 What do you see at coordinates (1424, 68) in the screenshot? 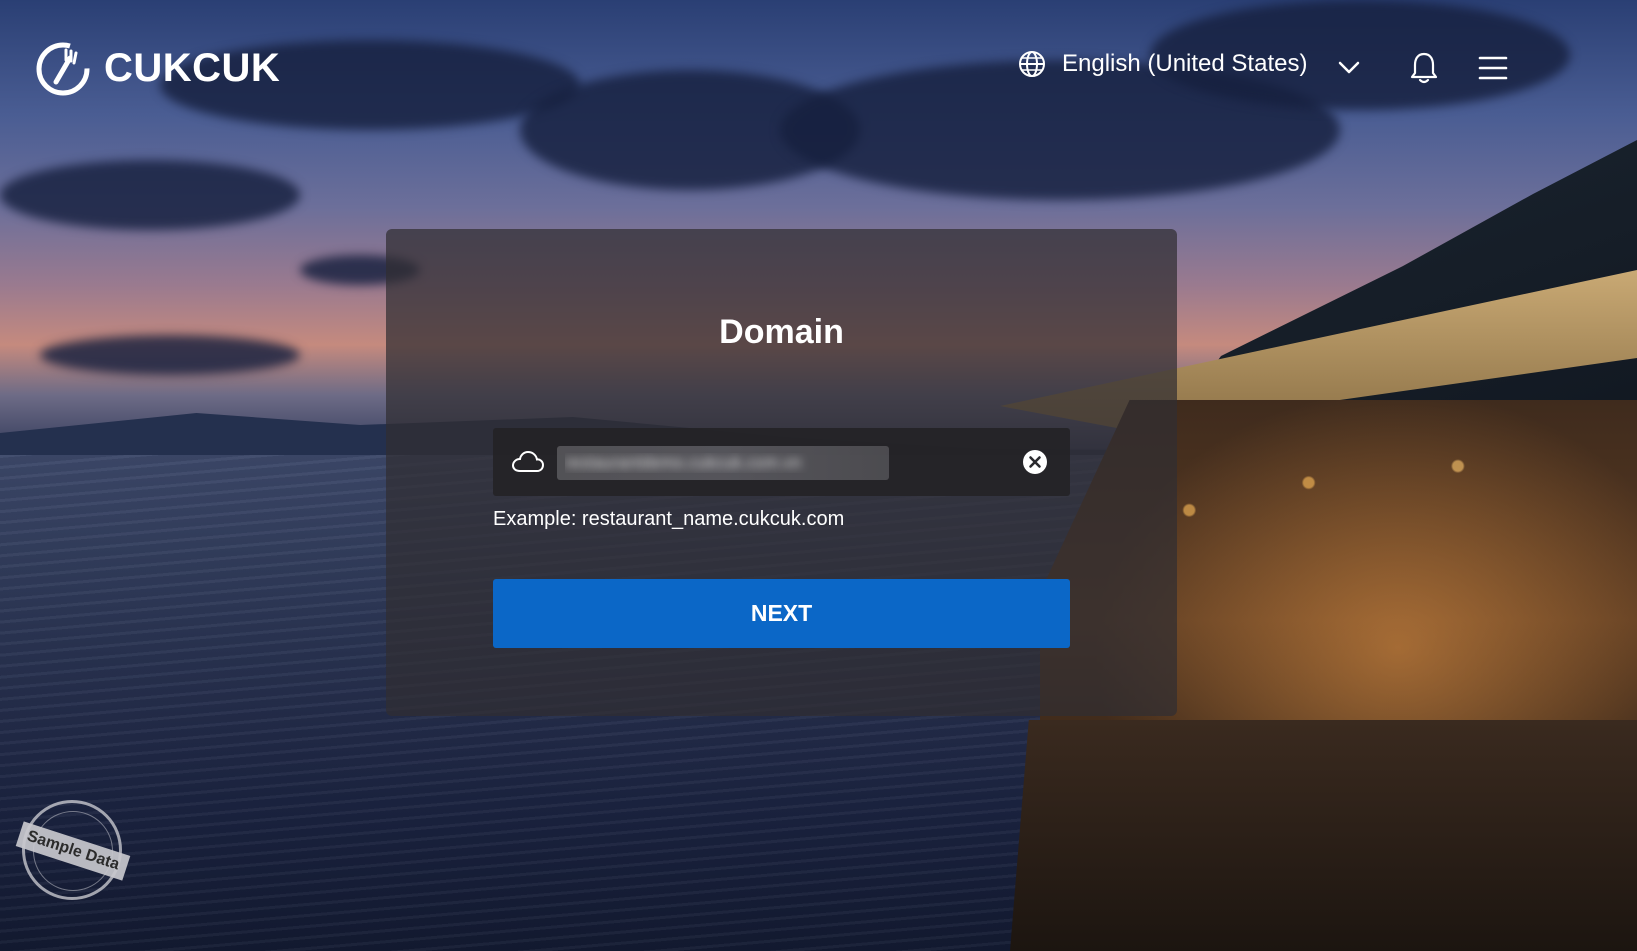
I see `bell-icon` at bounding box center [1424, 68].